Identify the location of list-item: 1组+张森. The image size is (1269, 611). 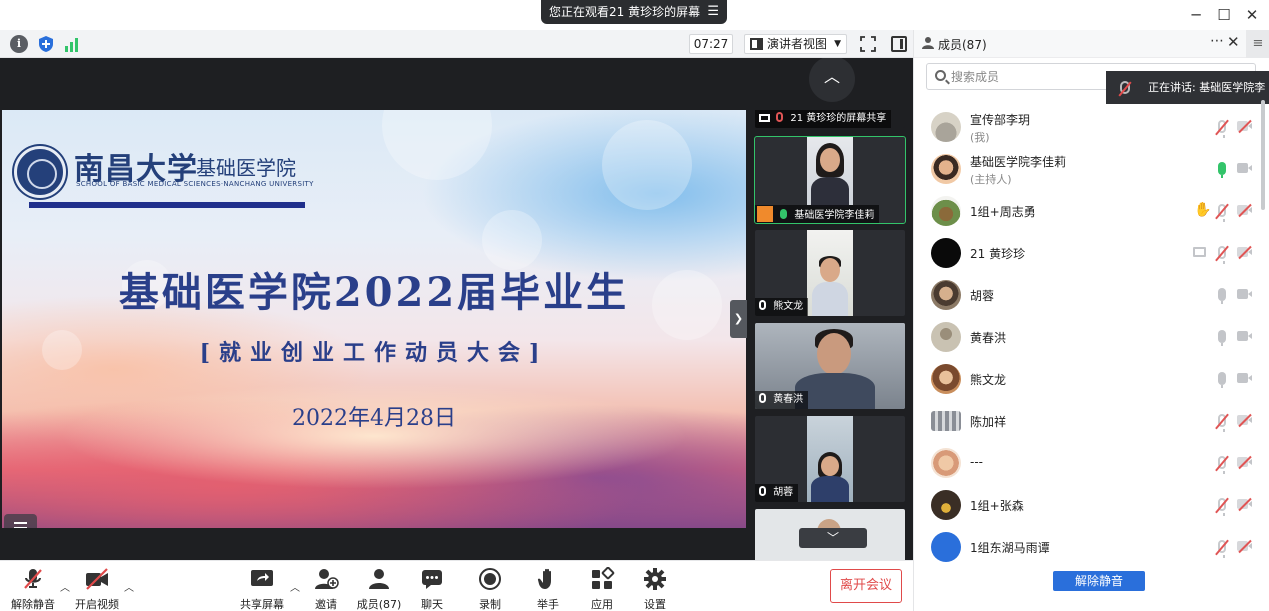
(1086, 505).